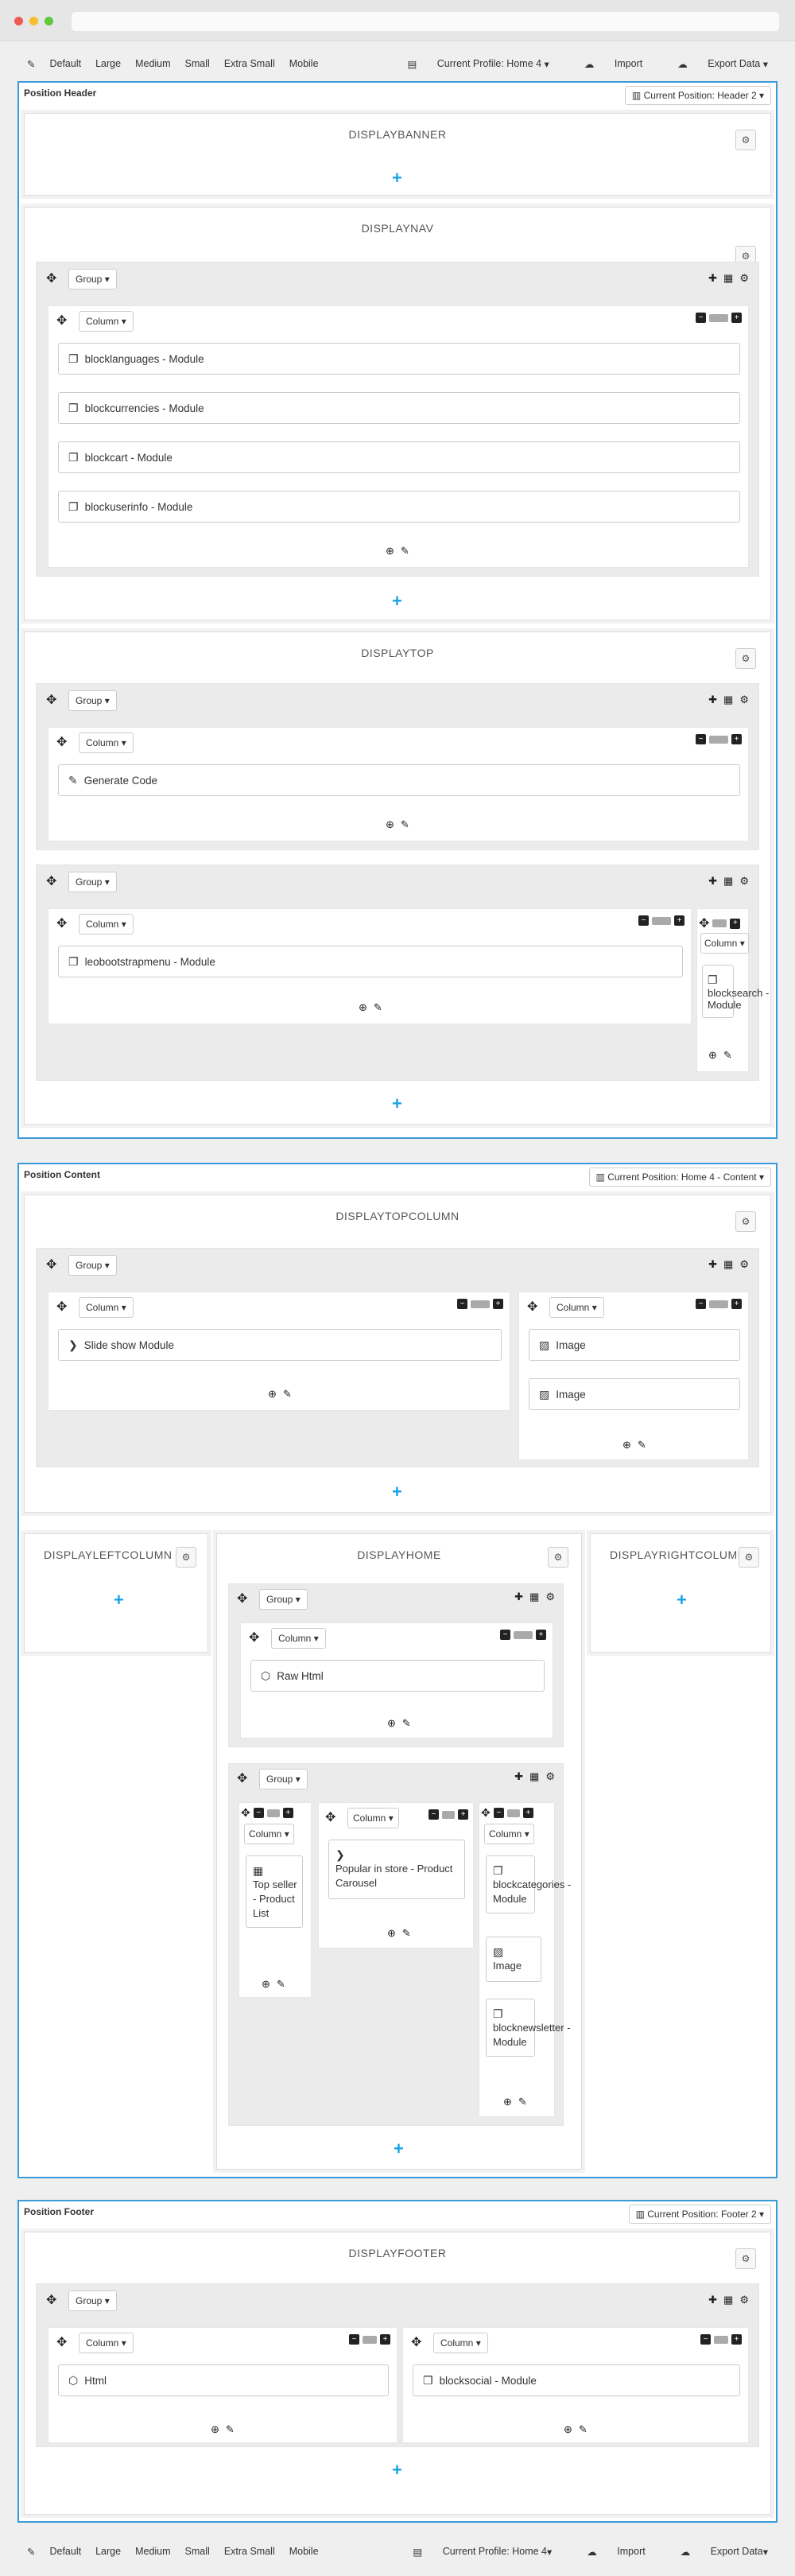 The image size is (795, 2576). Describe the element at coordinates (33, 21) in the screenshot. I see `minimize-dot` at that location.